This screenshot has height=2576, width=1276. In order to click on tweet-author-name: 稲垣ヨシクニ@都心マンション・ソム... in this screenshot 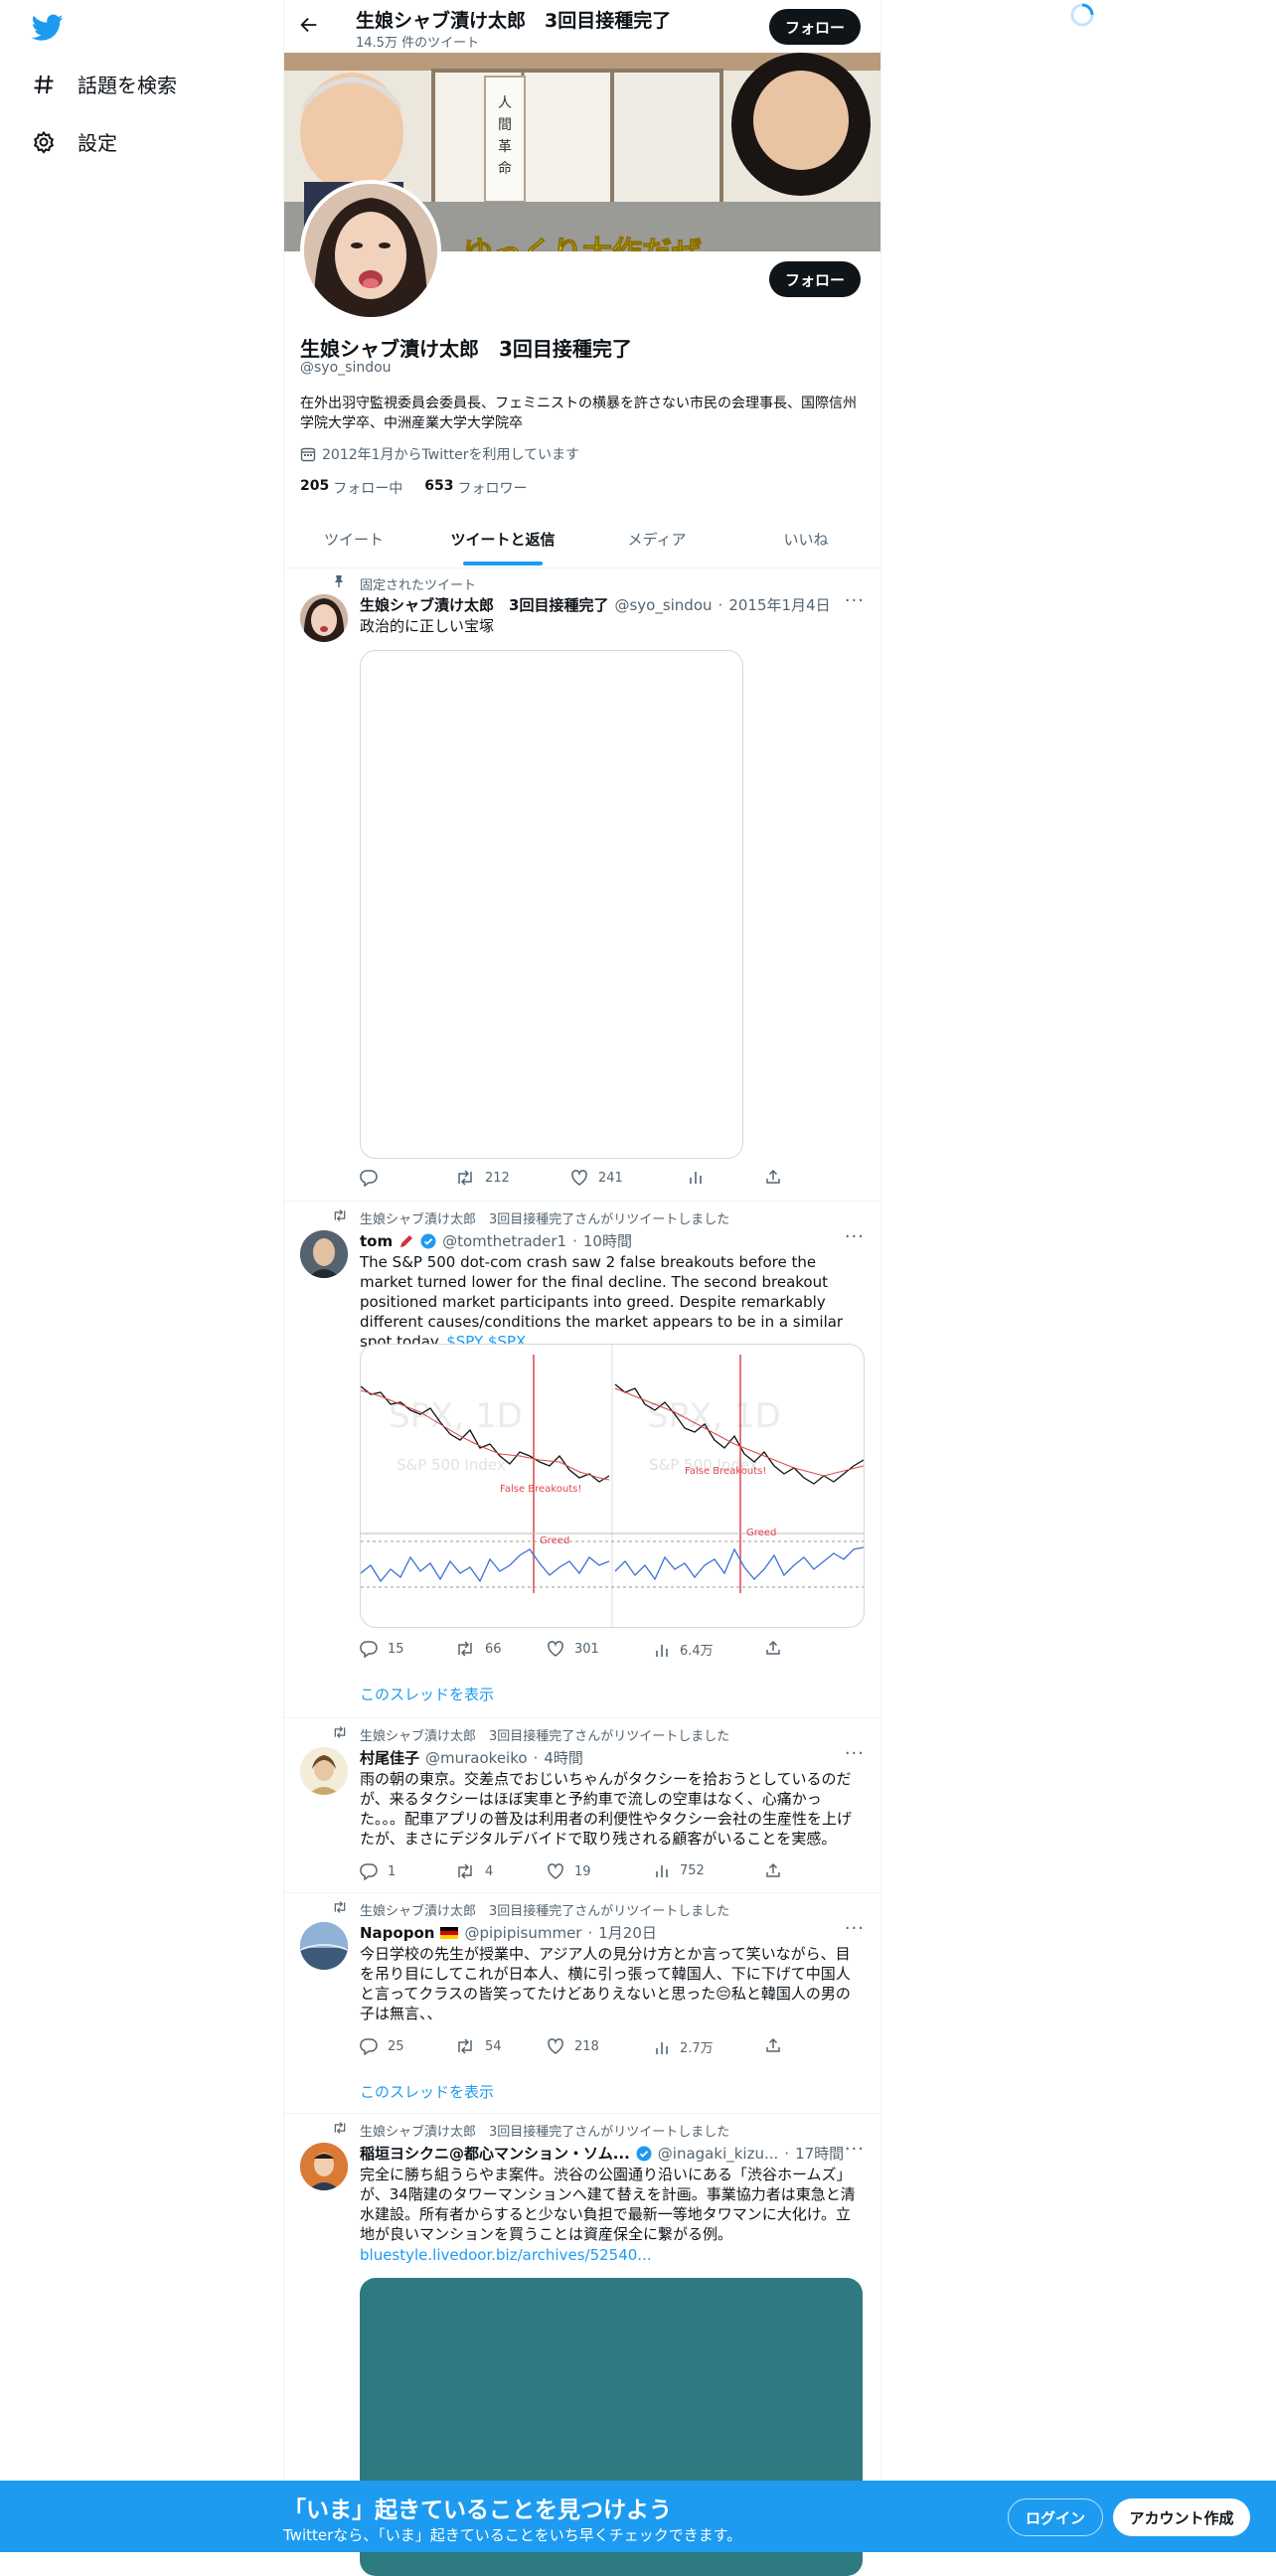, I will do `click(495, 2153)`.